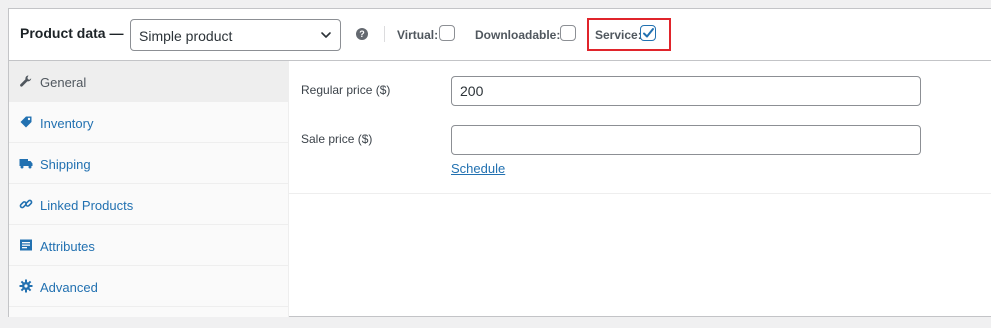 The image size is (991, 328). I want to click on question-icon: ?, so click(362, 34).